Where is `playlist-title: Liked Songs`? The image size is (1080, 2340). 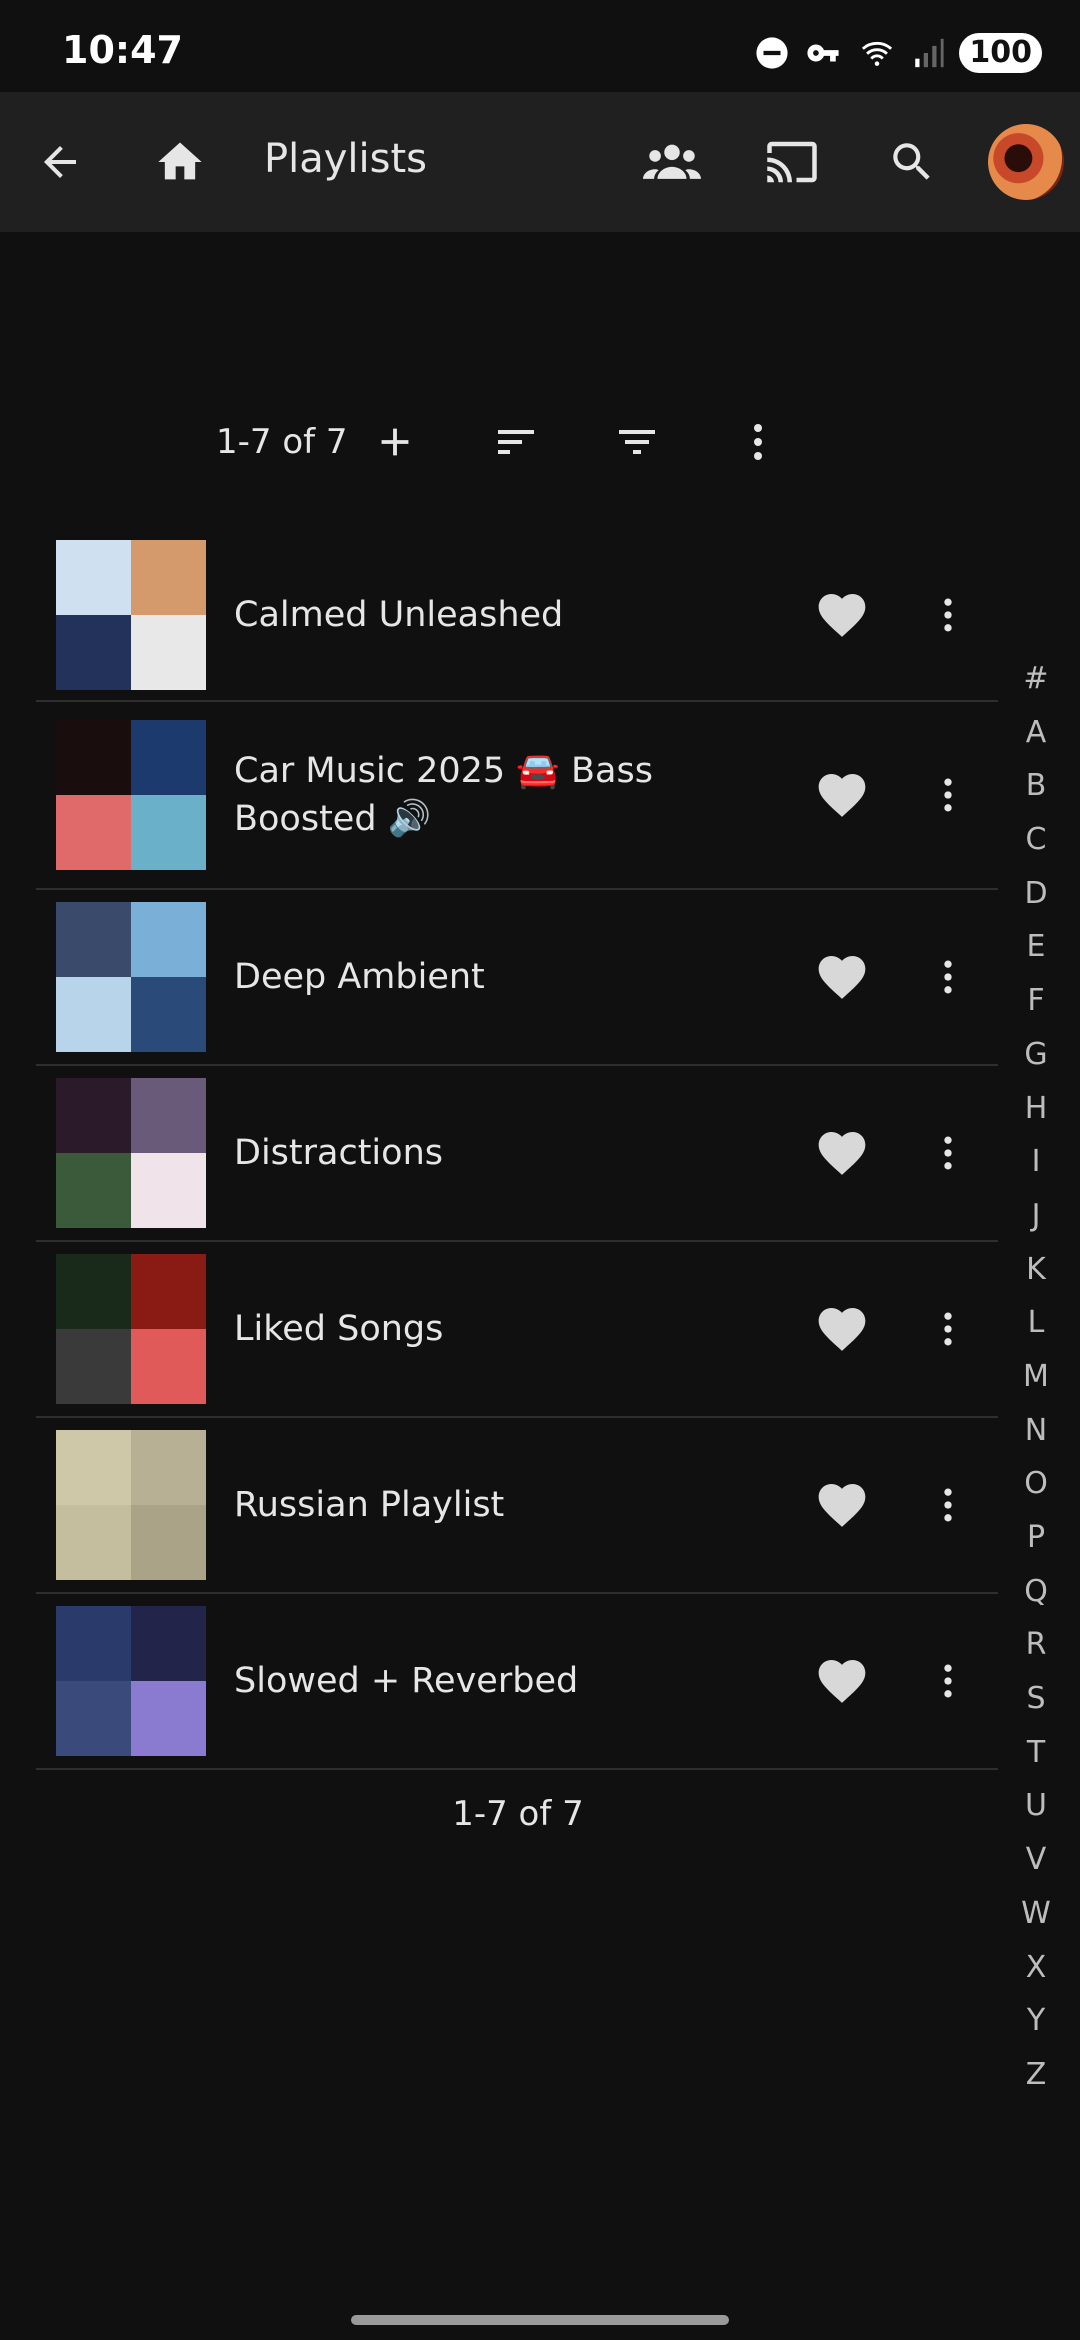 playlist-title: Liked Songs is located at coordinates (506, 1329).